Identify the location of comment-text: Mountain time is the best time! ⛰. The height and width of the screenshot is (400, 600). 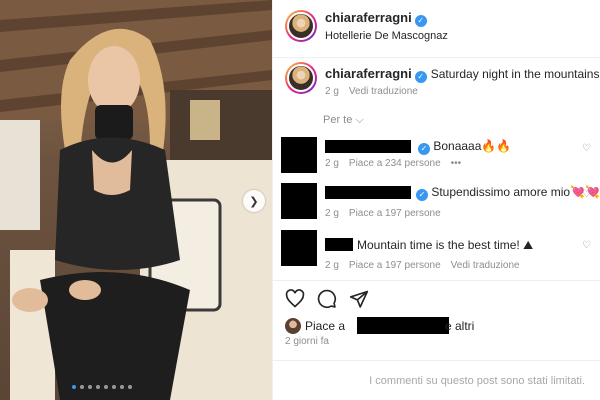
(445, 245).